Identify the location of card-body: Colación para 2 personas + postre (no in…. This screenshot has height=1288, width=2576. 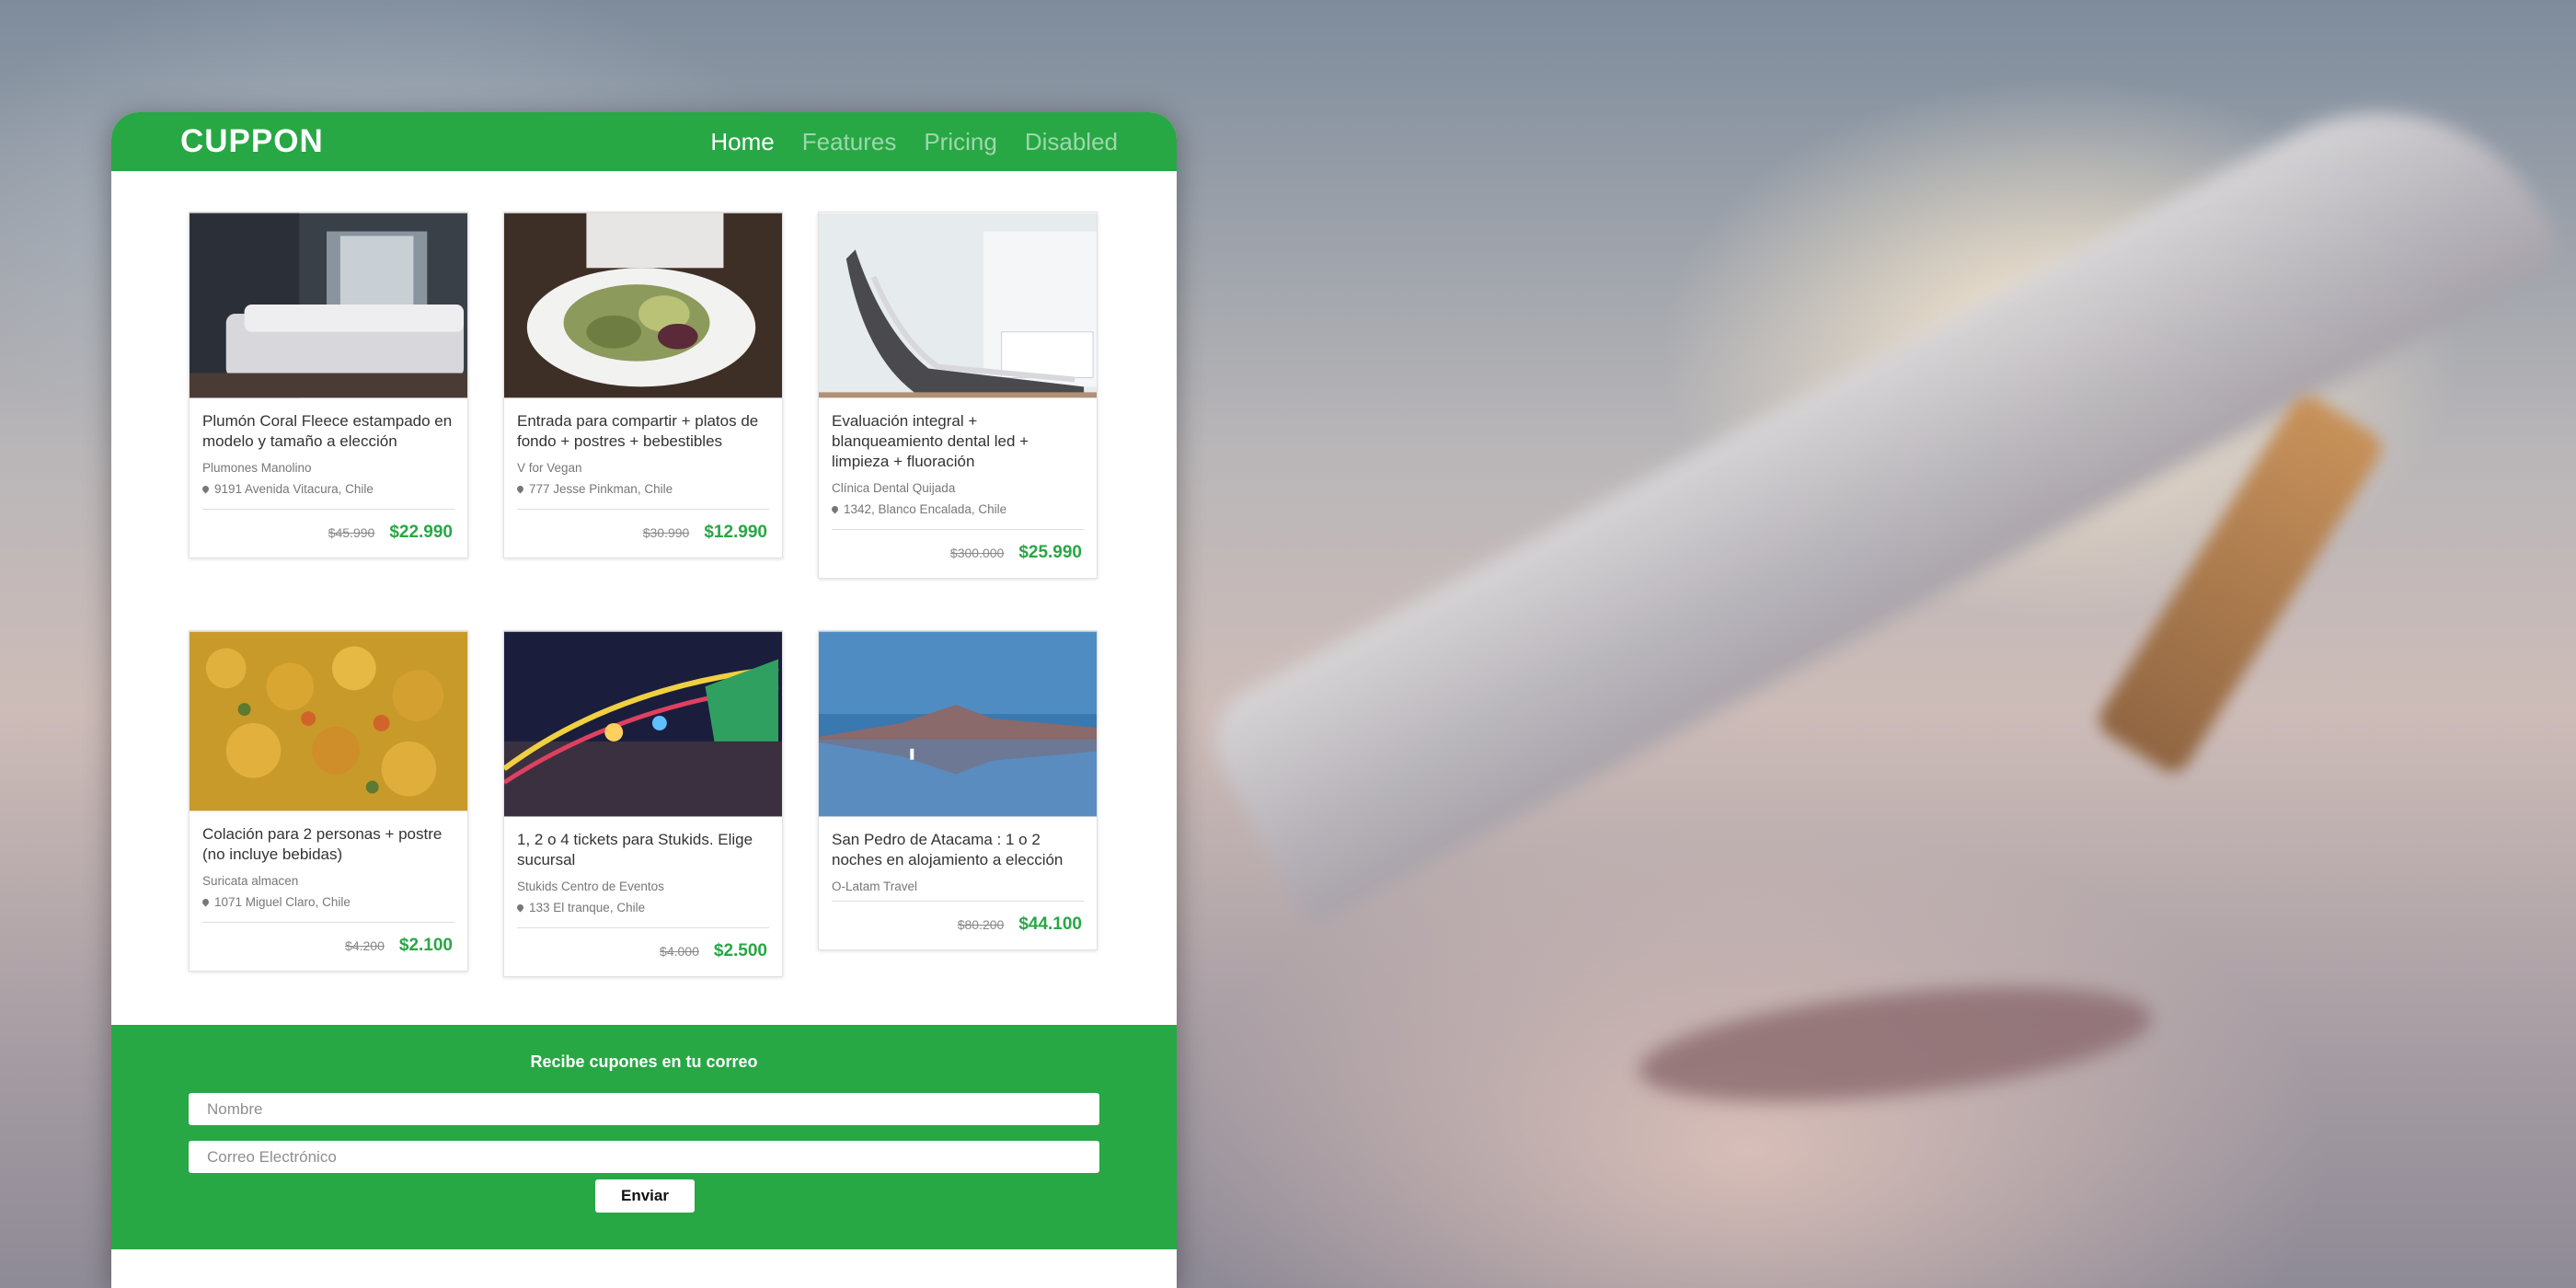
(328, 867).